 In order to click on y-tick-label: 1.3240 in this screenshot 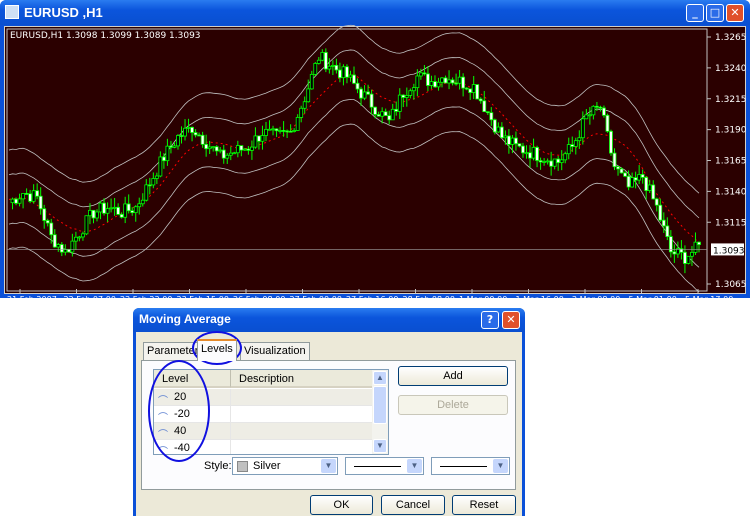, I will do `click(731, 69)`.